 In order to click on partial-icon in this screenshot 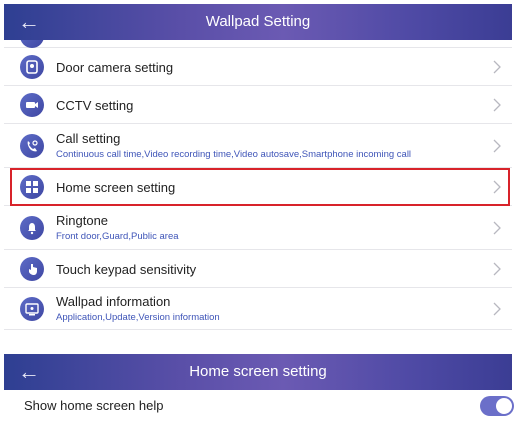, I will do `click(32, 44)`.